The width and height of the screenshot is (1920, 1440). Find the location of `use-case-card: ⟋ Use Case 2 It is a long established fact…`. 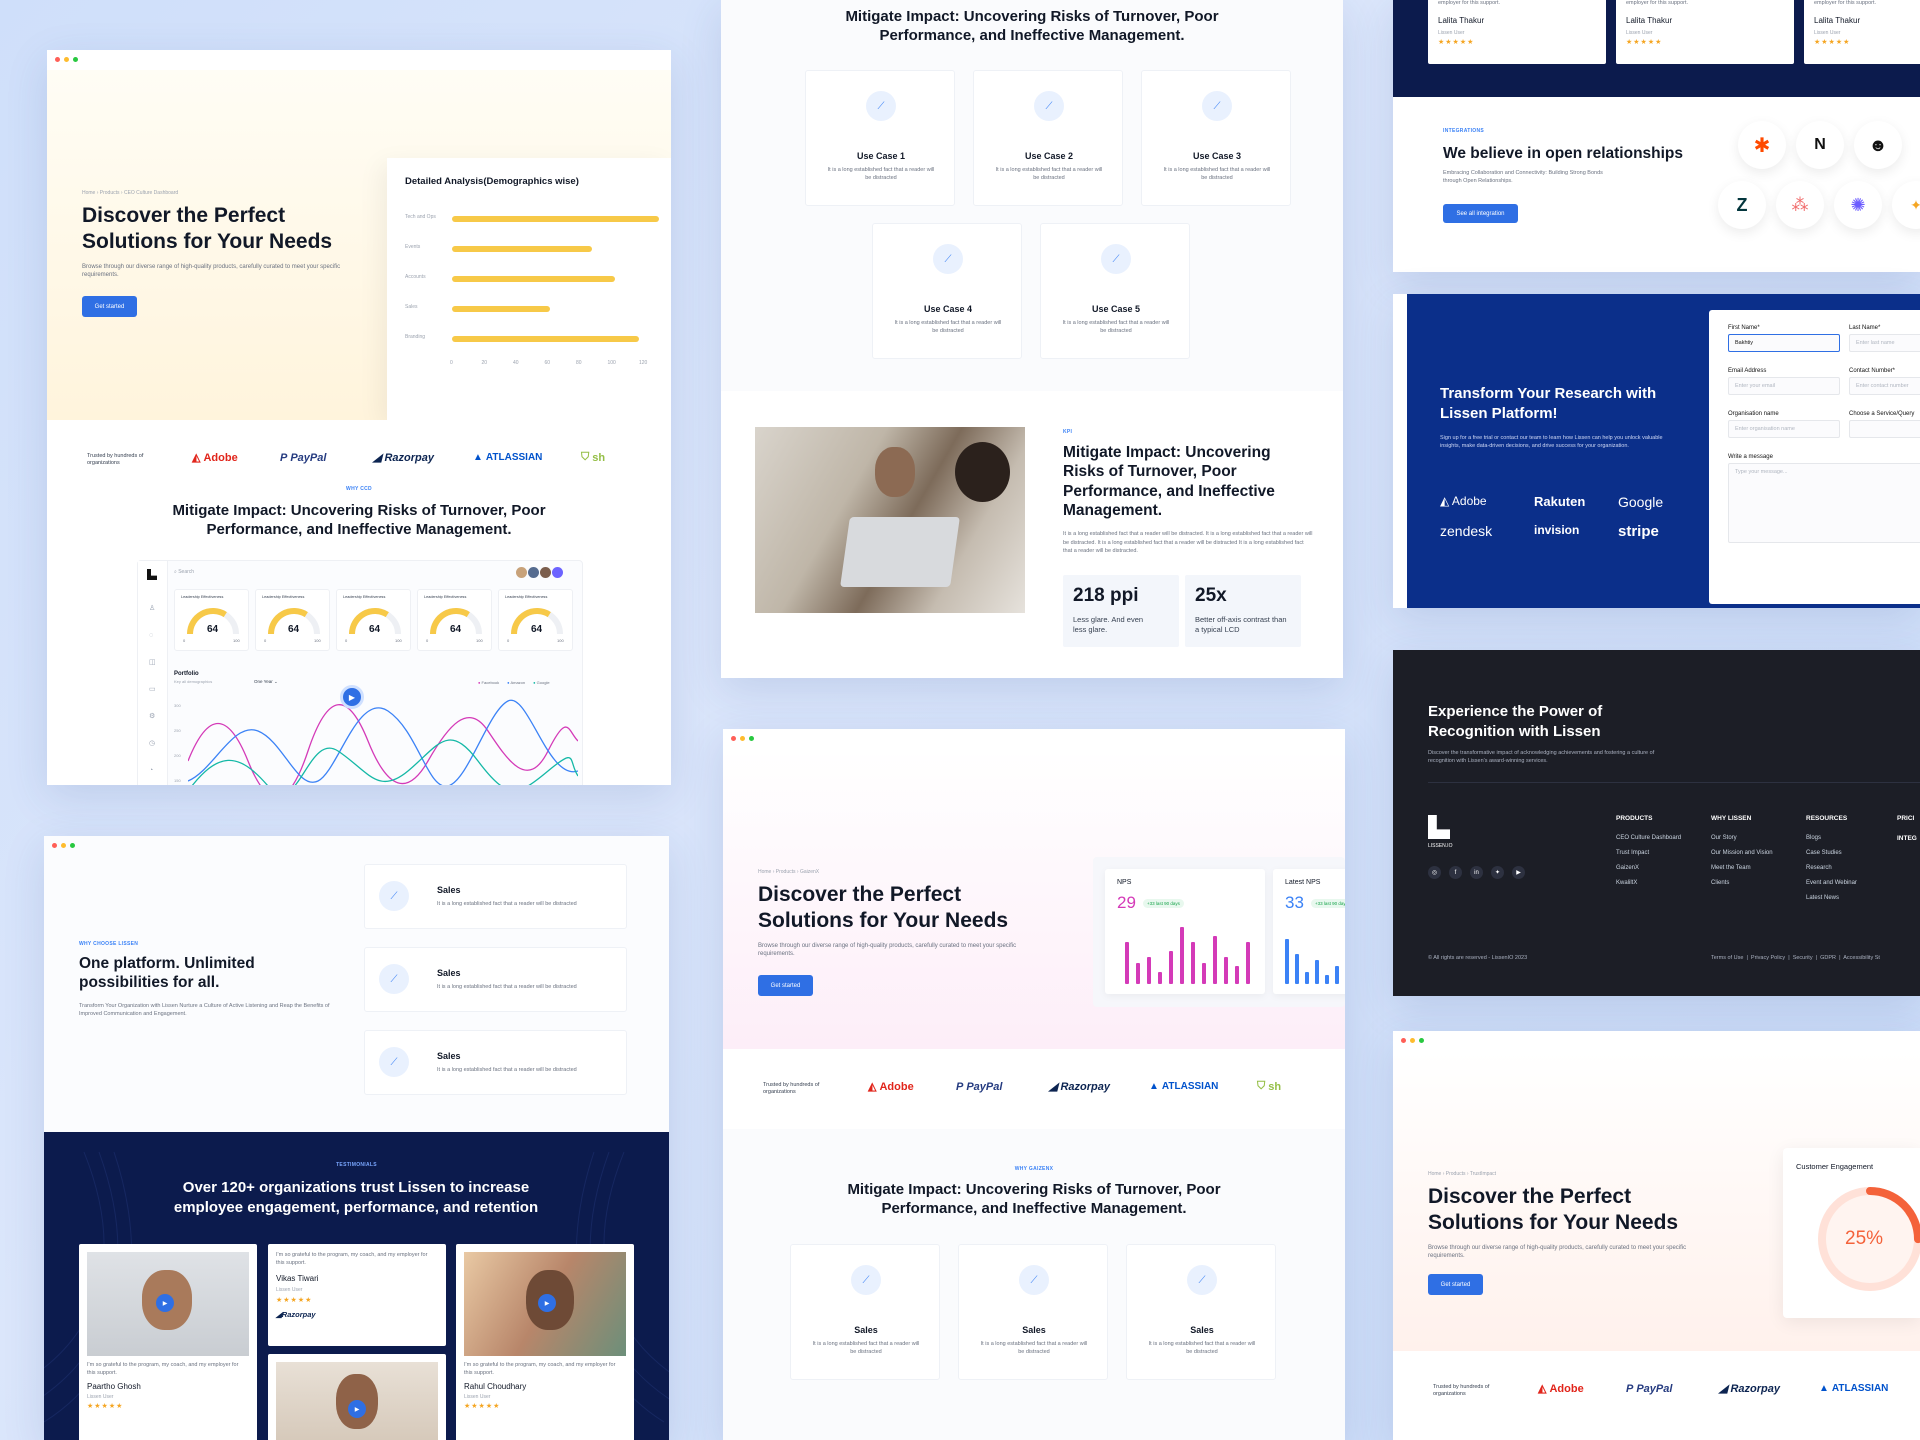

use-case-card: ⟋ Use Case 2 It is a long established fact… is located at coordinates (1048, 138).